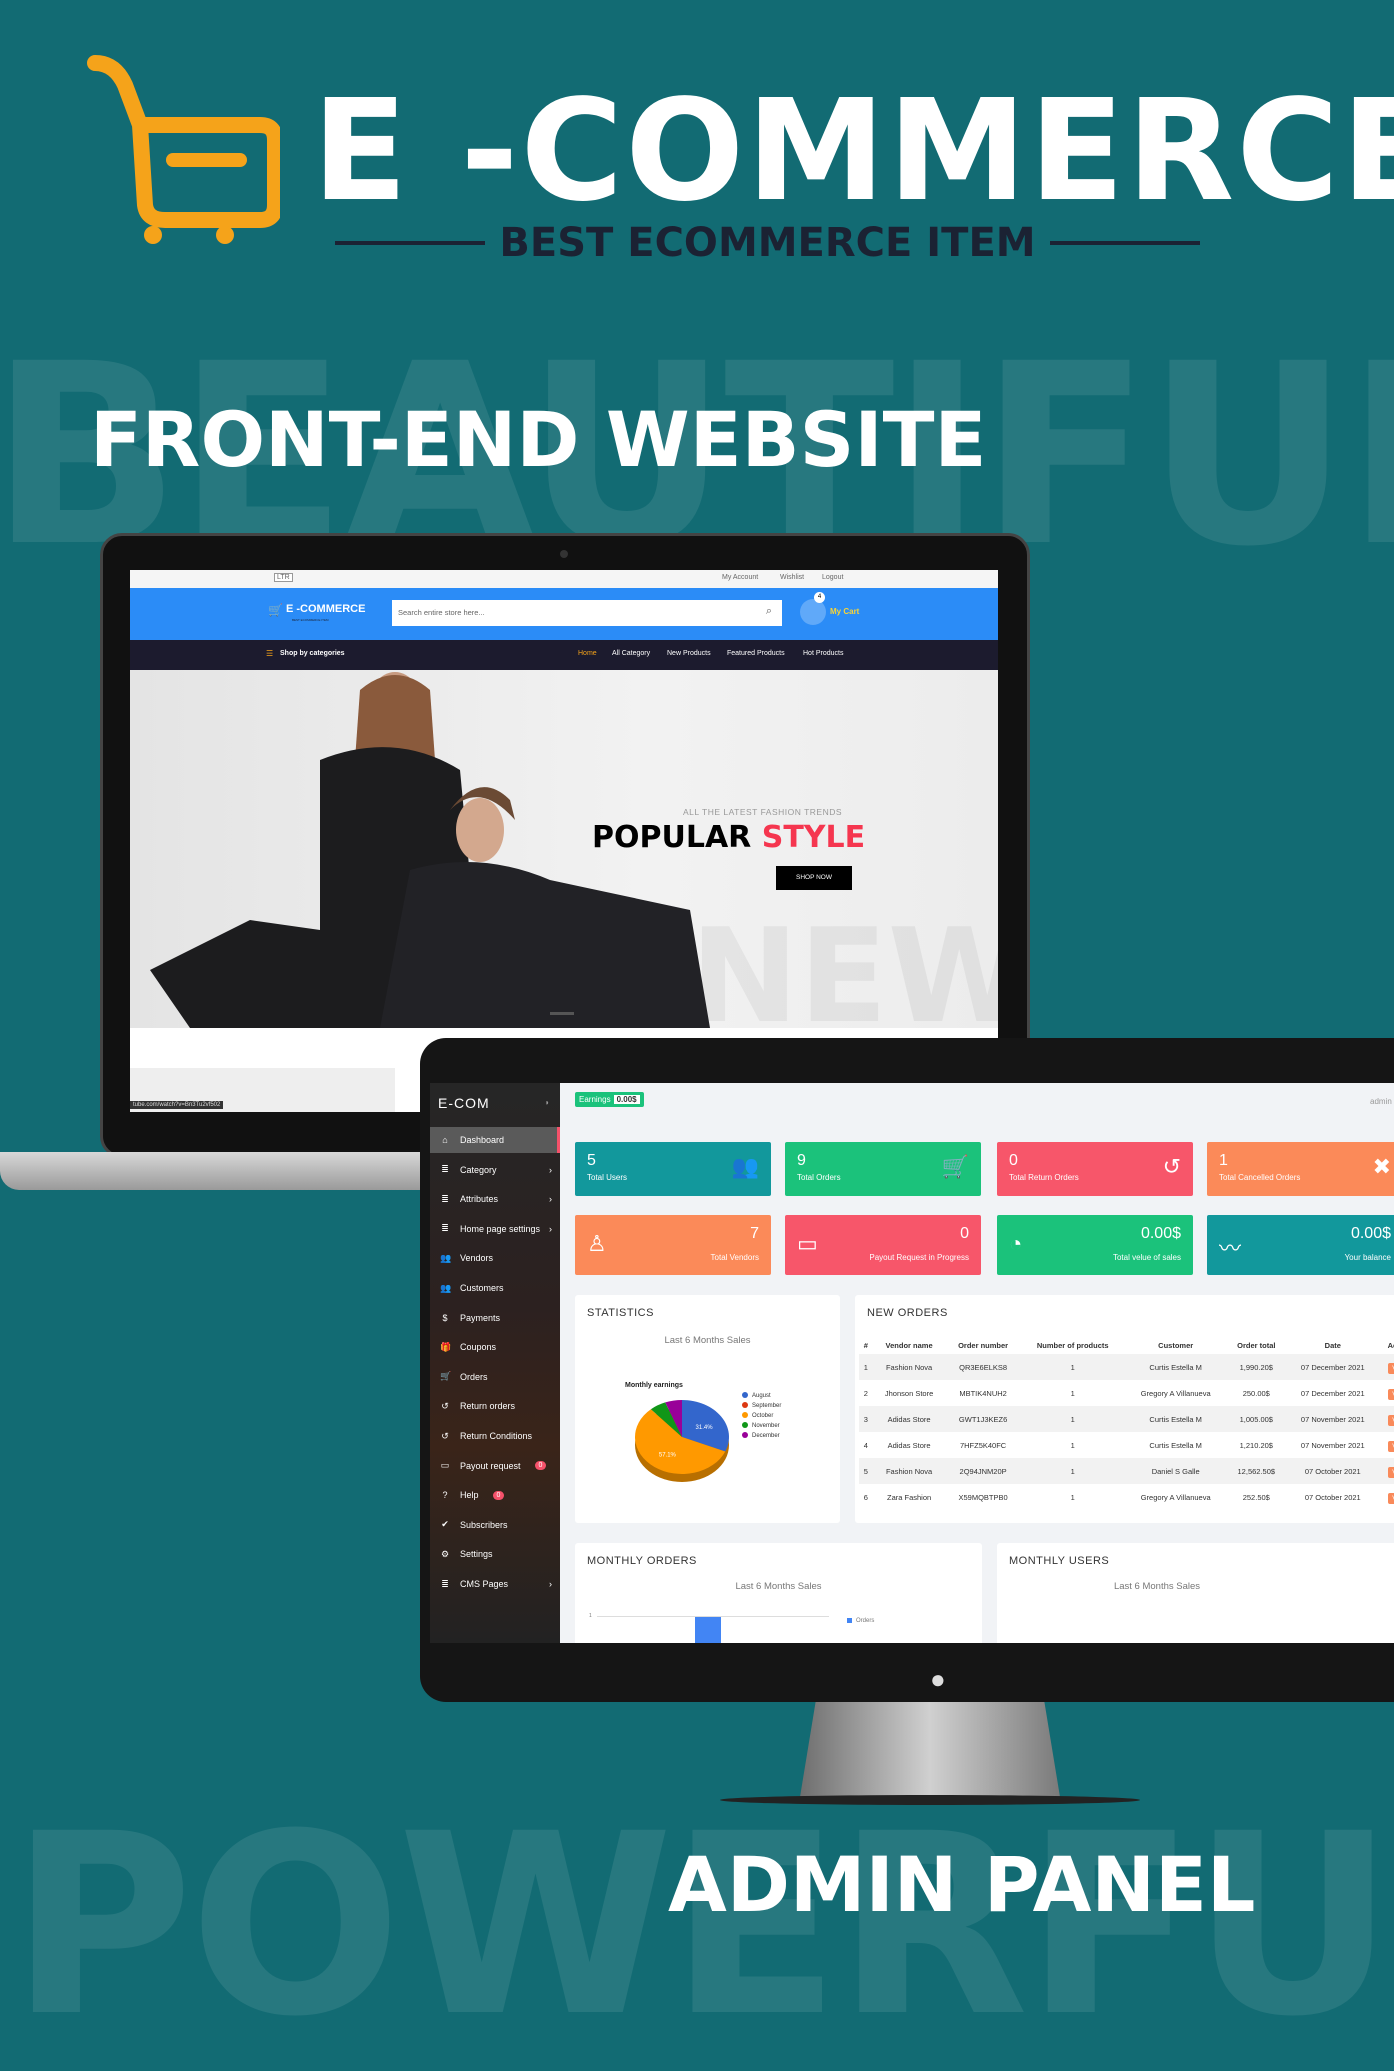 The height and width of the screenshot is (2071, 1394). I want to click on sidebar-item-payments: $ Payments, so click(495, 1318).